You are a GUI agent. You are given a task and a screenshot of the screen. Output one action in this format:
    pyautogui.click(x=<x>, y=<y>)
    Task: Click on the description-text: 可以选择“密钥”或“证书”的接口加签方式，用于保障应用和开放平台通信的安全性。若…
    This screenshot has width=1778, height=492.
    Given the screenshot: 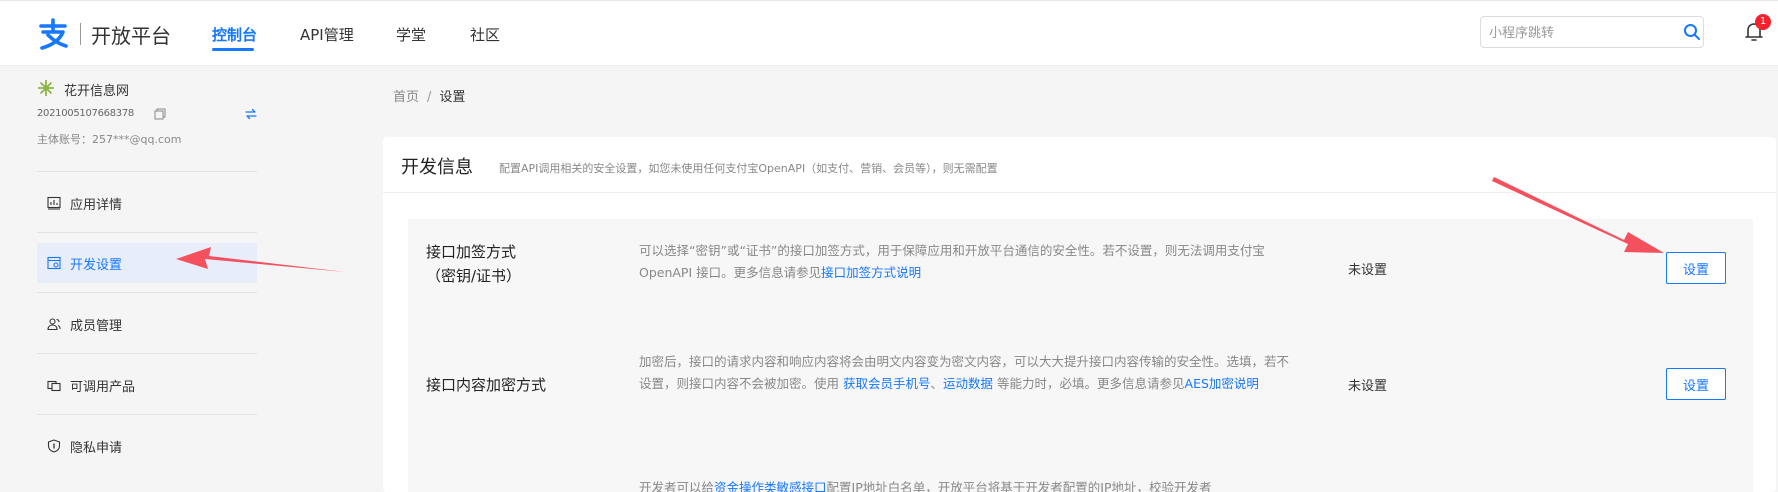 What is the action you would take?
    pyautogui.click(x=952, y=261)
    